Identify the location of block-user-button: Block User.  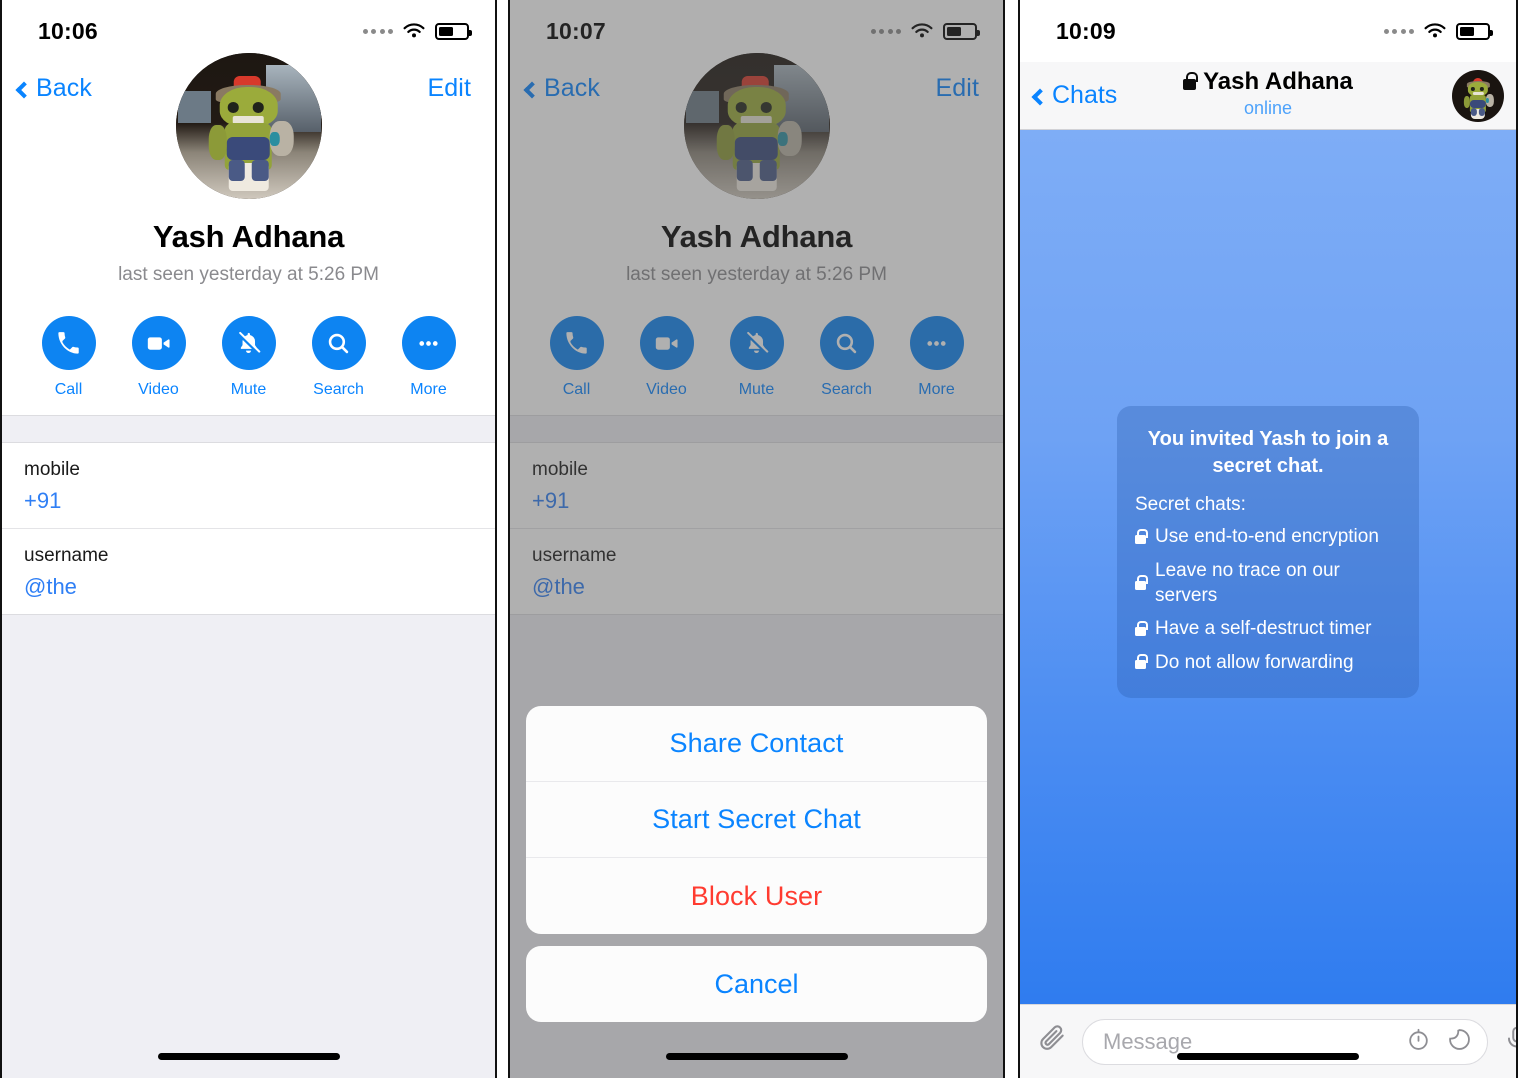
(756, 896).